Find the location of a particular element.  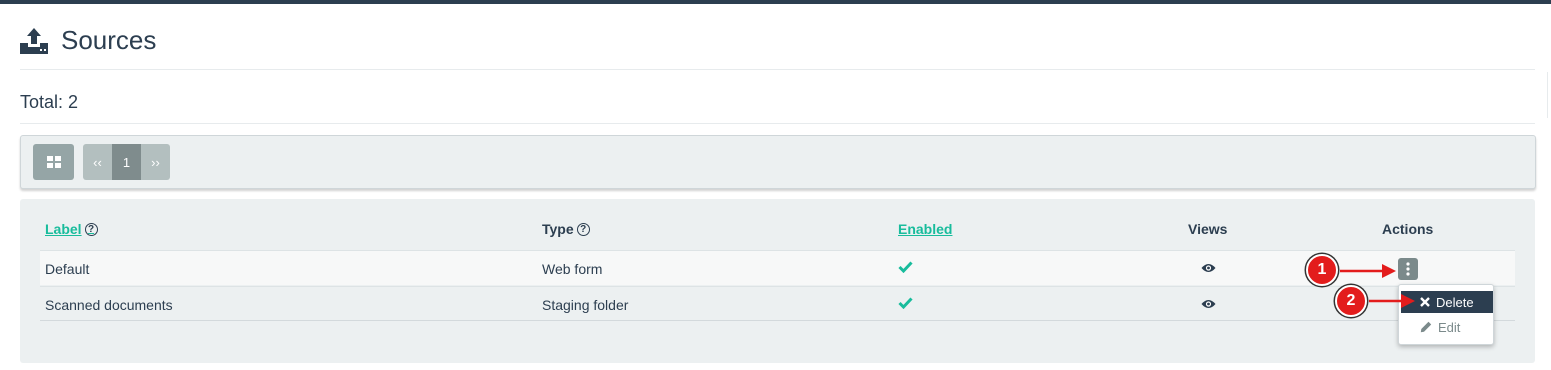

row-label: Default is located at coordinates (67, 269).